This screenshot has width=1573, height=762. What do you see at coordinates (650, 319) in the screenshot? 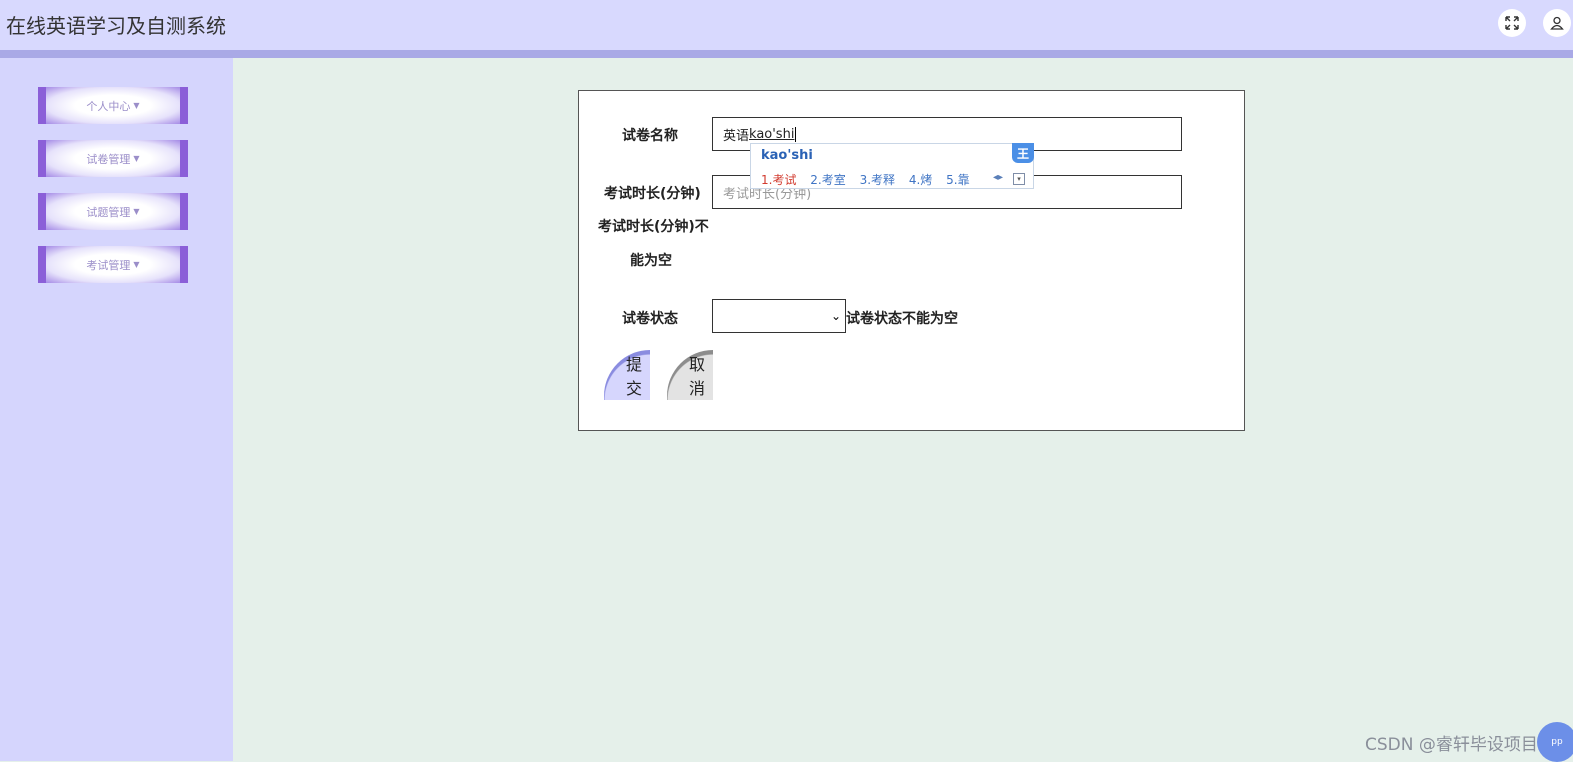
I see `status-label: 试卷状态` at bounding box center [650, 319].